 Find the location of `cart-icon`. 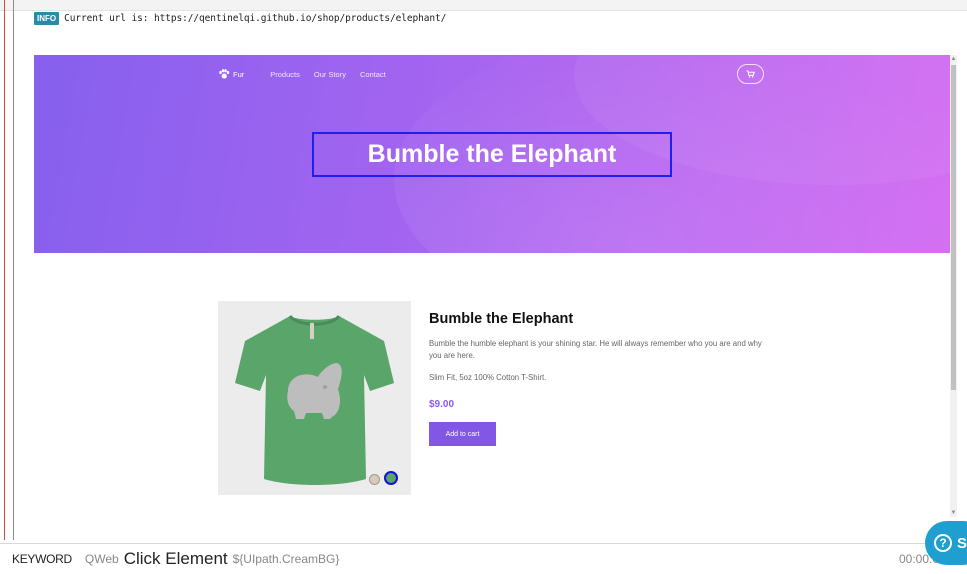

cart-icon is located at coordinates (750, 74).